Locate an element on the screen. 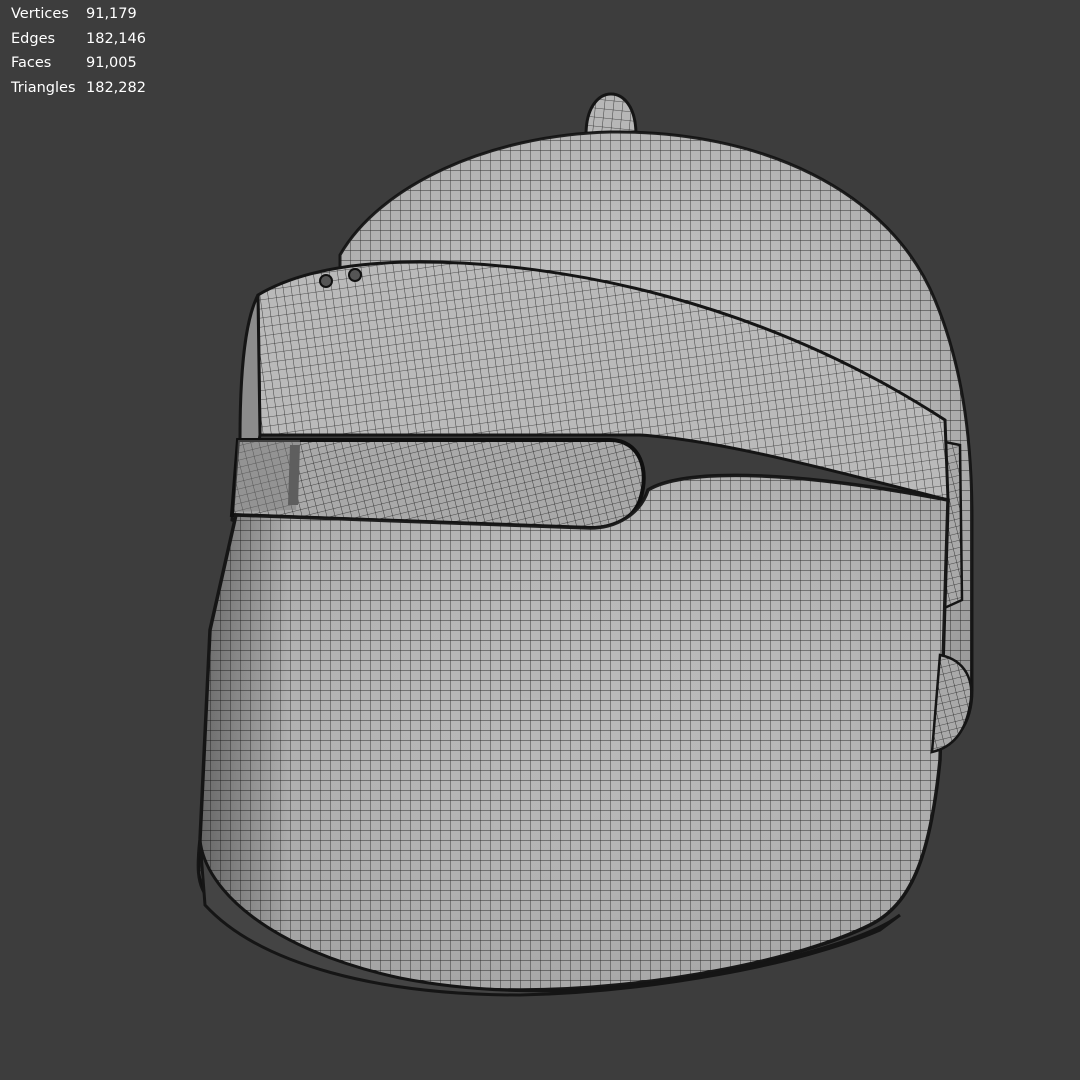 This screenshot has width=1080, height=1080. stat-row-edges: Edges 182,146 is located at coordinates (78, 39).